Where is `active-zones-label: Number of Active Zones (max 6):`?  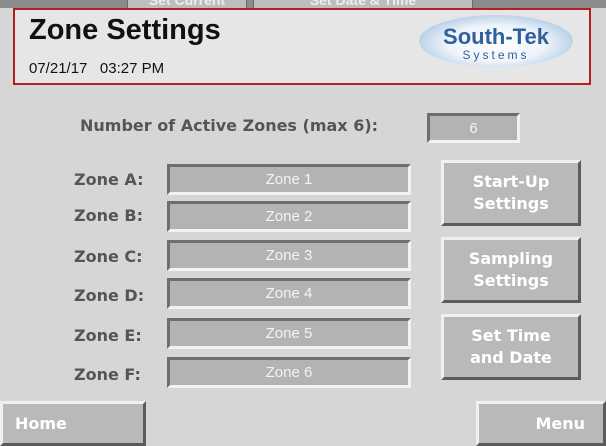
active-zones-label: Number of Active Zones (max 6): is located at coordinates (229, 125).